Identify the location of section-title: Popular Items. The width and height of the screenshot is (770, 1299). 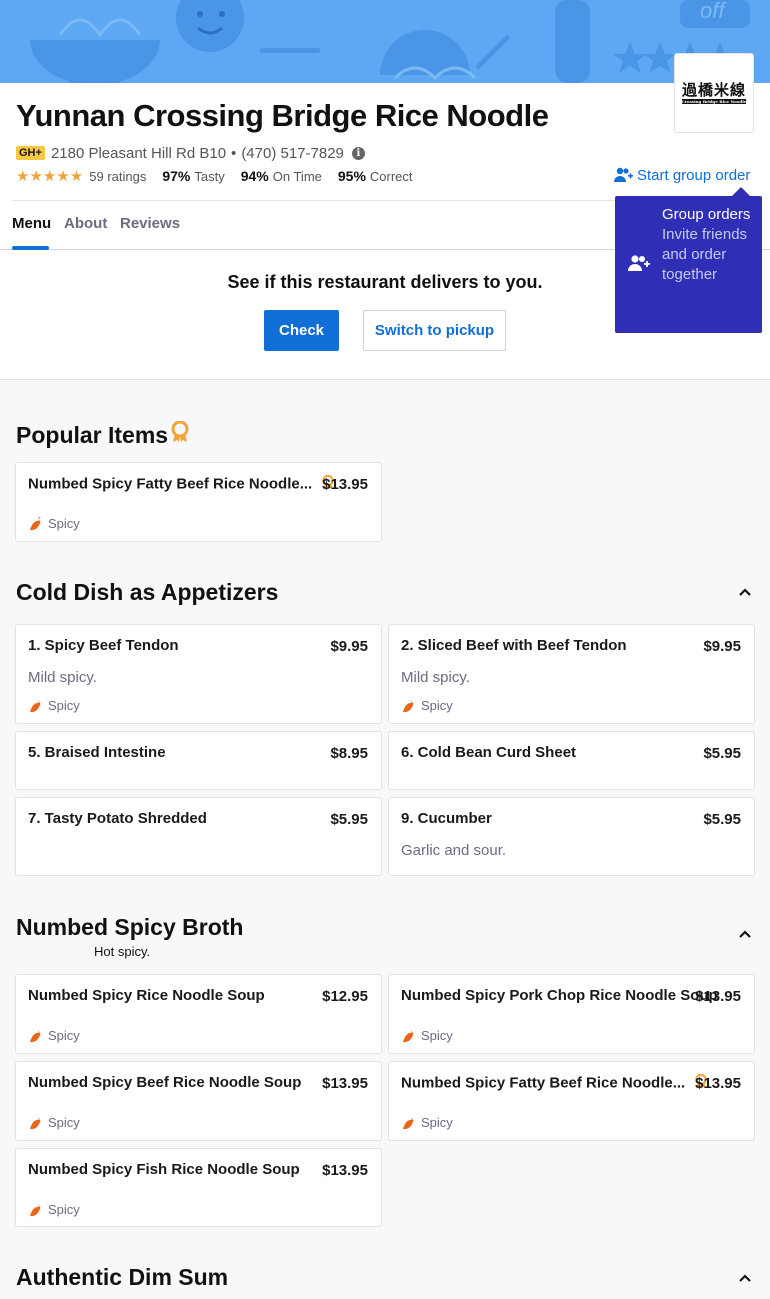
(92, 434).